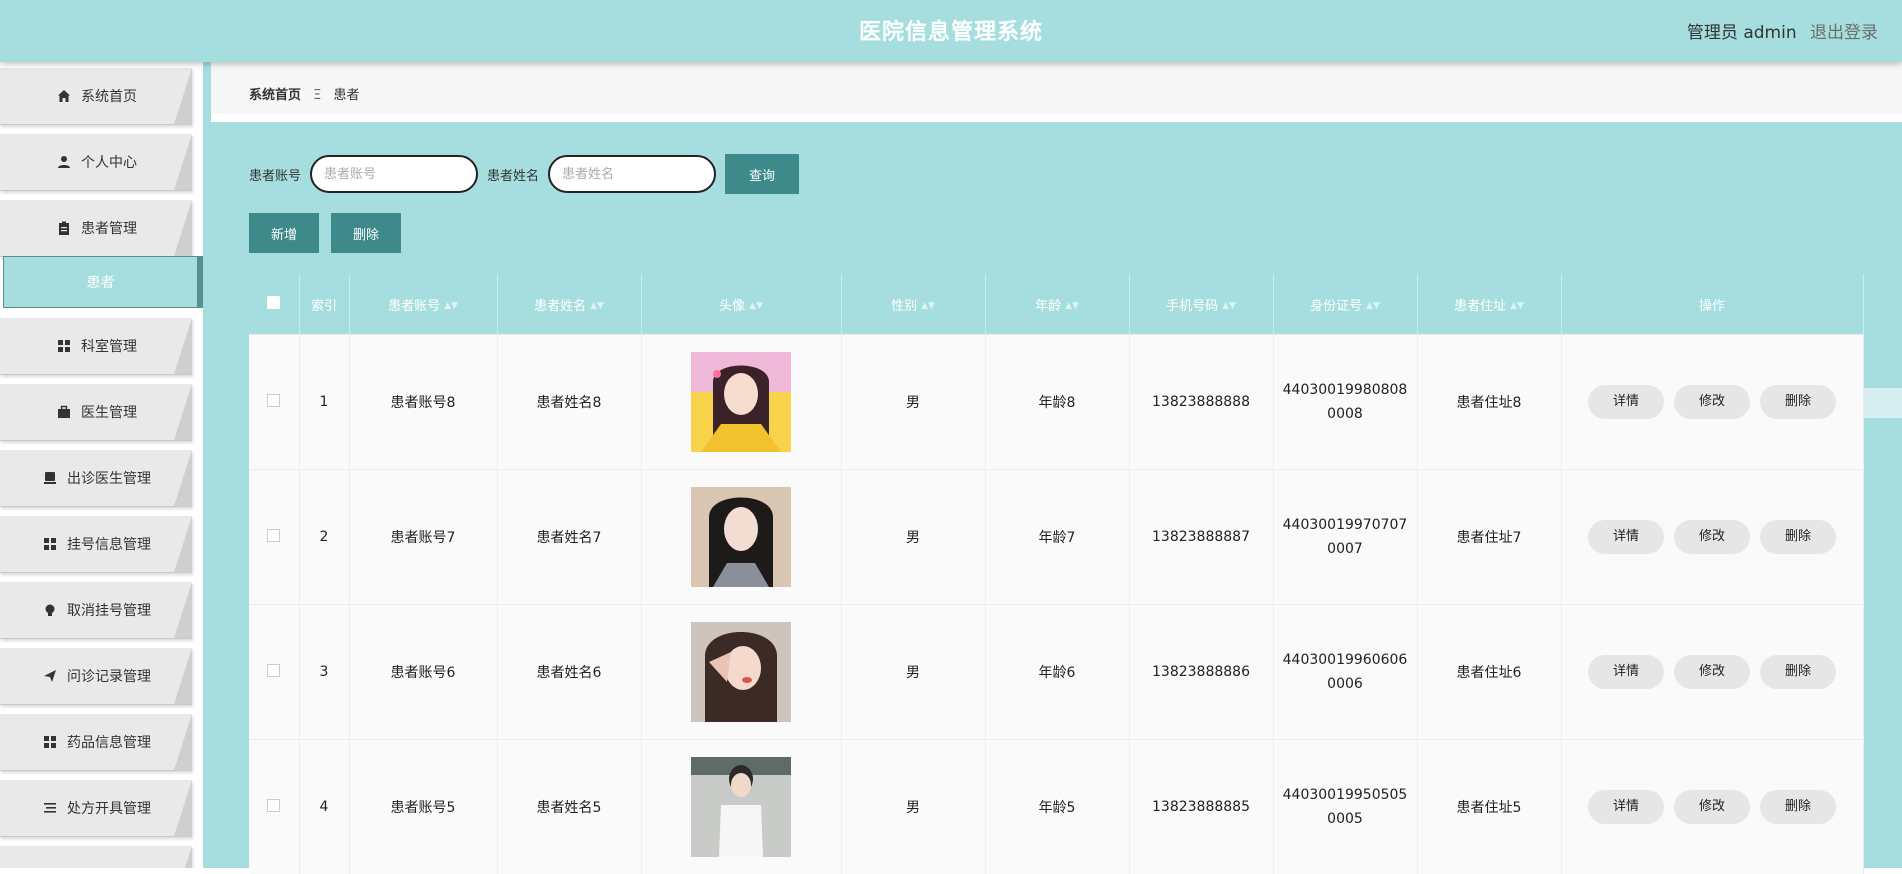 Image resolution: width=1902 pixels, height=874 pixels. What do you see at coordinates (741, 304) in the screenshot?
I see `column-header: 头像▲▼` at bounding box center [741, 304].